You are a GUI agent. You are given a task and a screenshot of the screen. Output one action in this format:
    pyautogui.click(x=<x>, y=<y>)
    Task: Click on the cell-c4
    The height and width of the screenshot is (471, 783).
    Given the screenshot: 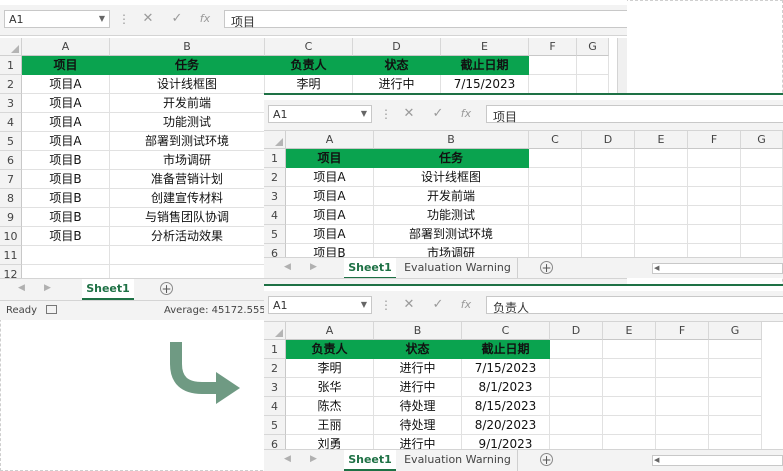 What is the action you would take?
    pyautogui.click(x=555, y=215)
    